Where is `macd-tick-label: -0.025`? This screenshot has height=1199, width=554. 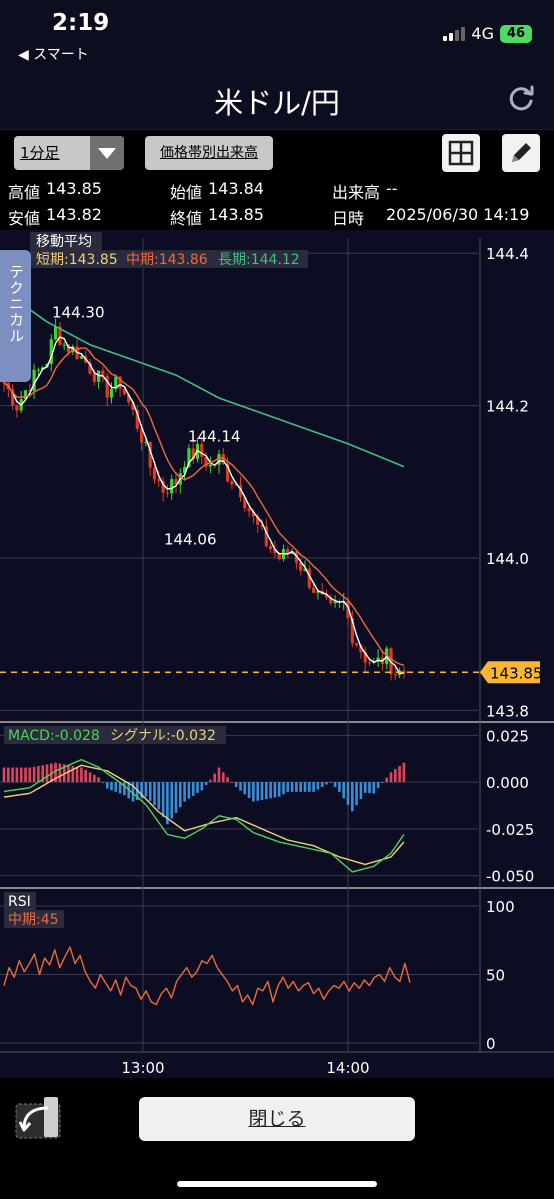 macd-tick-label: -0.025 is located at coordinates (510, 830).